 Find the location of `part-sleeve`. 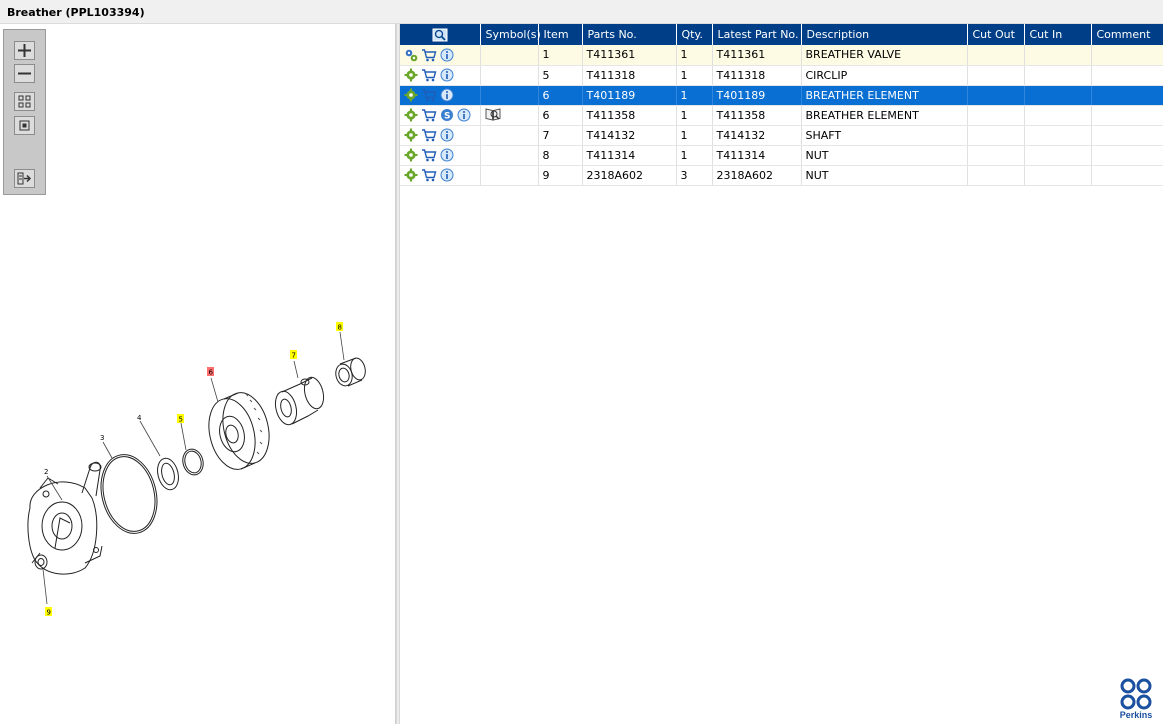

part-sleeve is located at coordinates (350, 372).